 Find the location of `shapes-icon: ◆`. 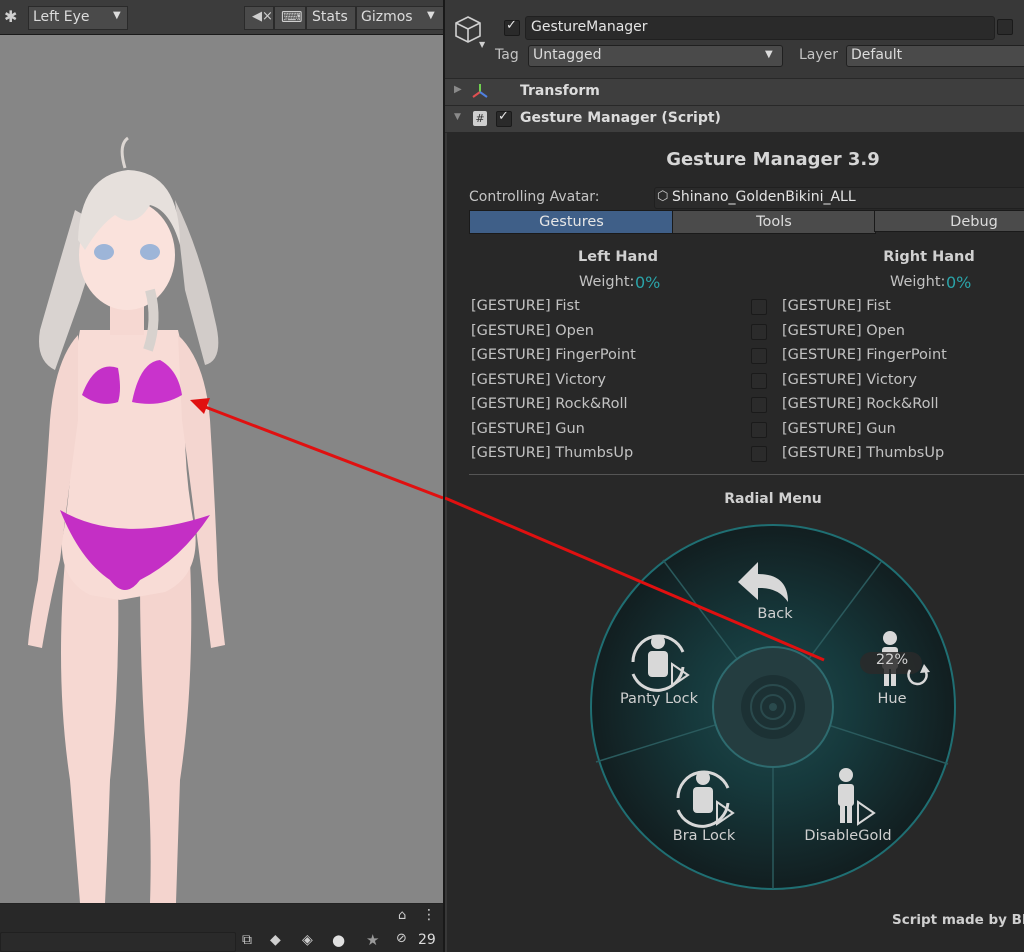

shapes-icon: ◆ is located at coordinates (275, 940).